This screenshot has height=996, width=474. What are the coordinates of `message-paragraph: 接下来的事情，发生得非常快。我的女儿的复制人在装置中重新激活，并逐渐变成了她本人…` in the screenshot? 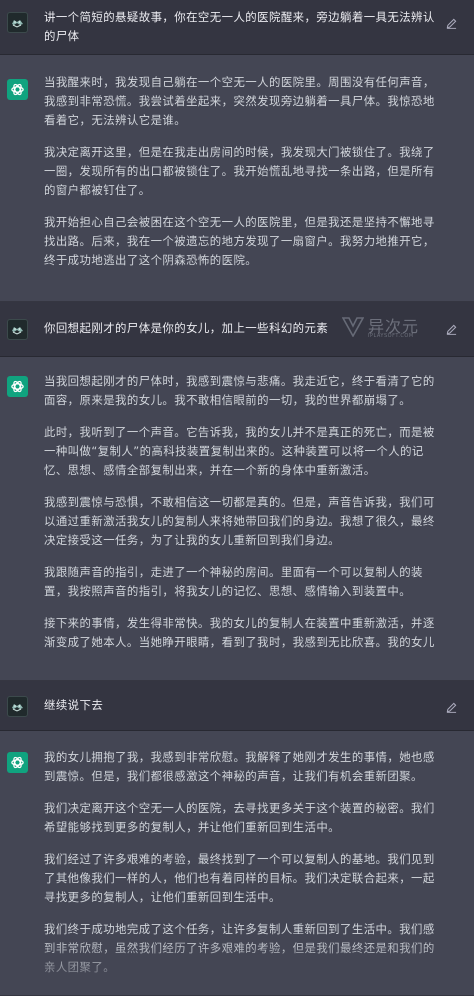 It's located at (239, 632).